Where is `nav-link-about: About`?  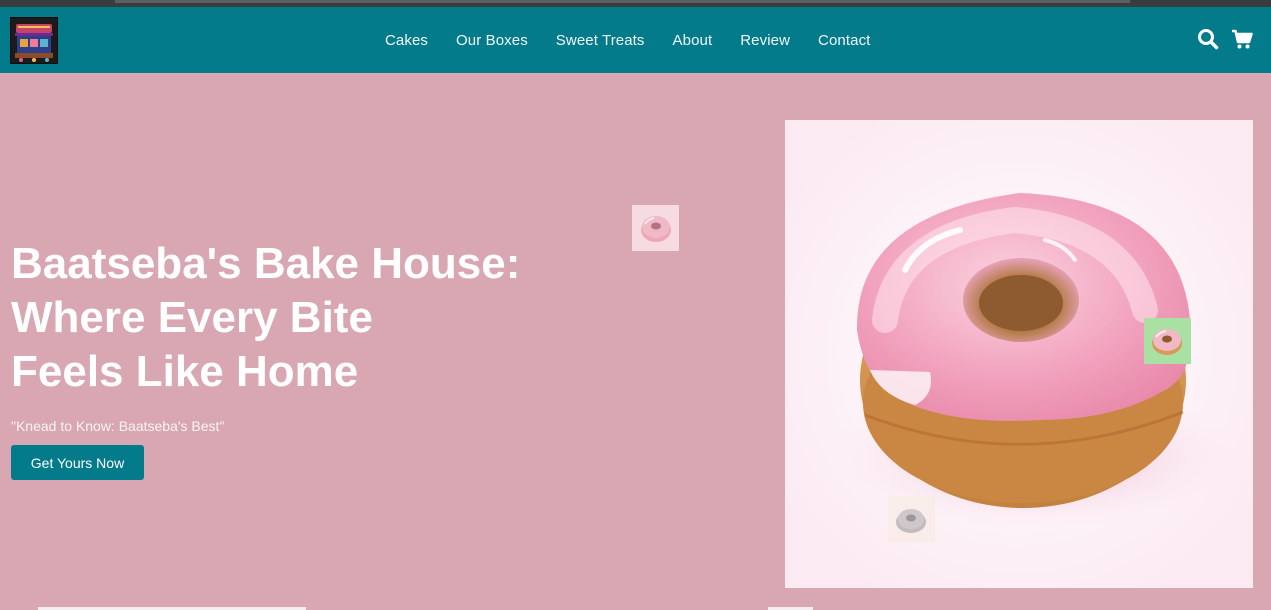 nav-link-about: About is located at coordinates (693, 40).